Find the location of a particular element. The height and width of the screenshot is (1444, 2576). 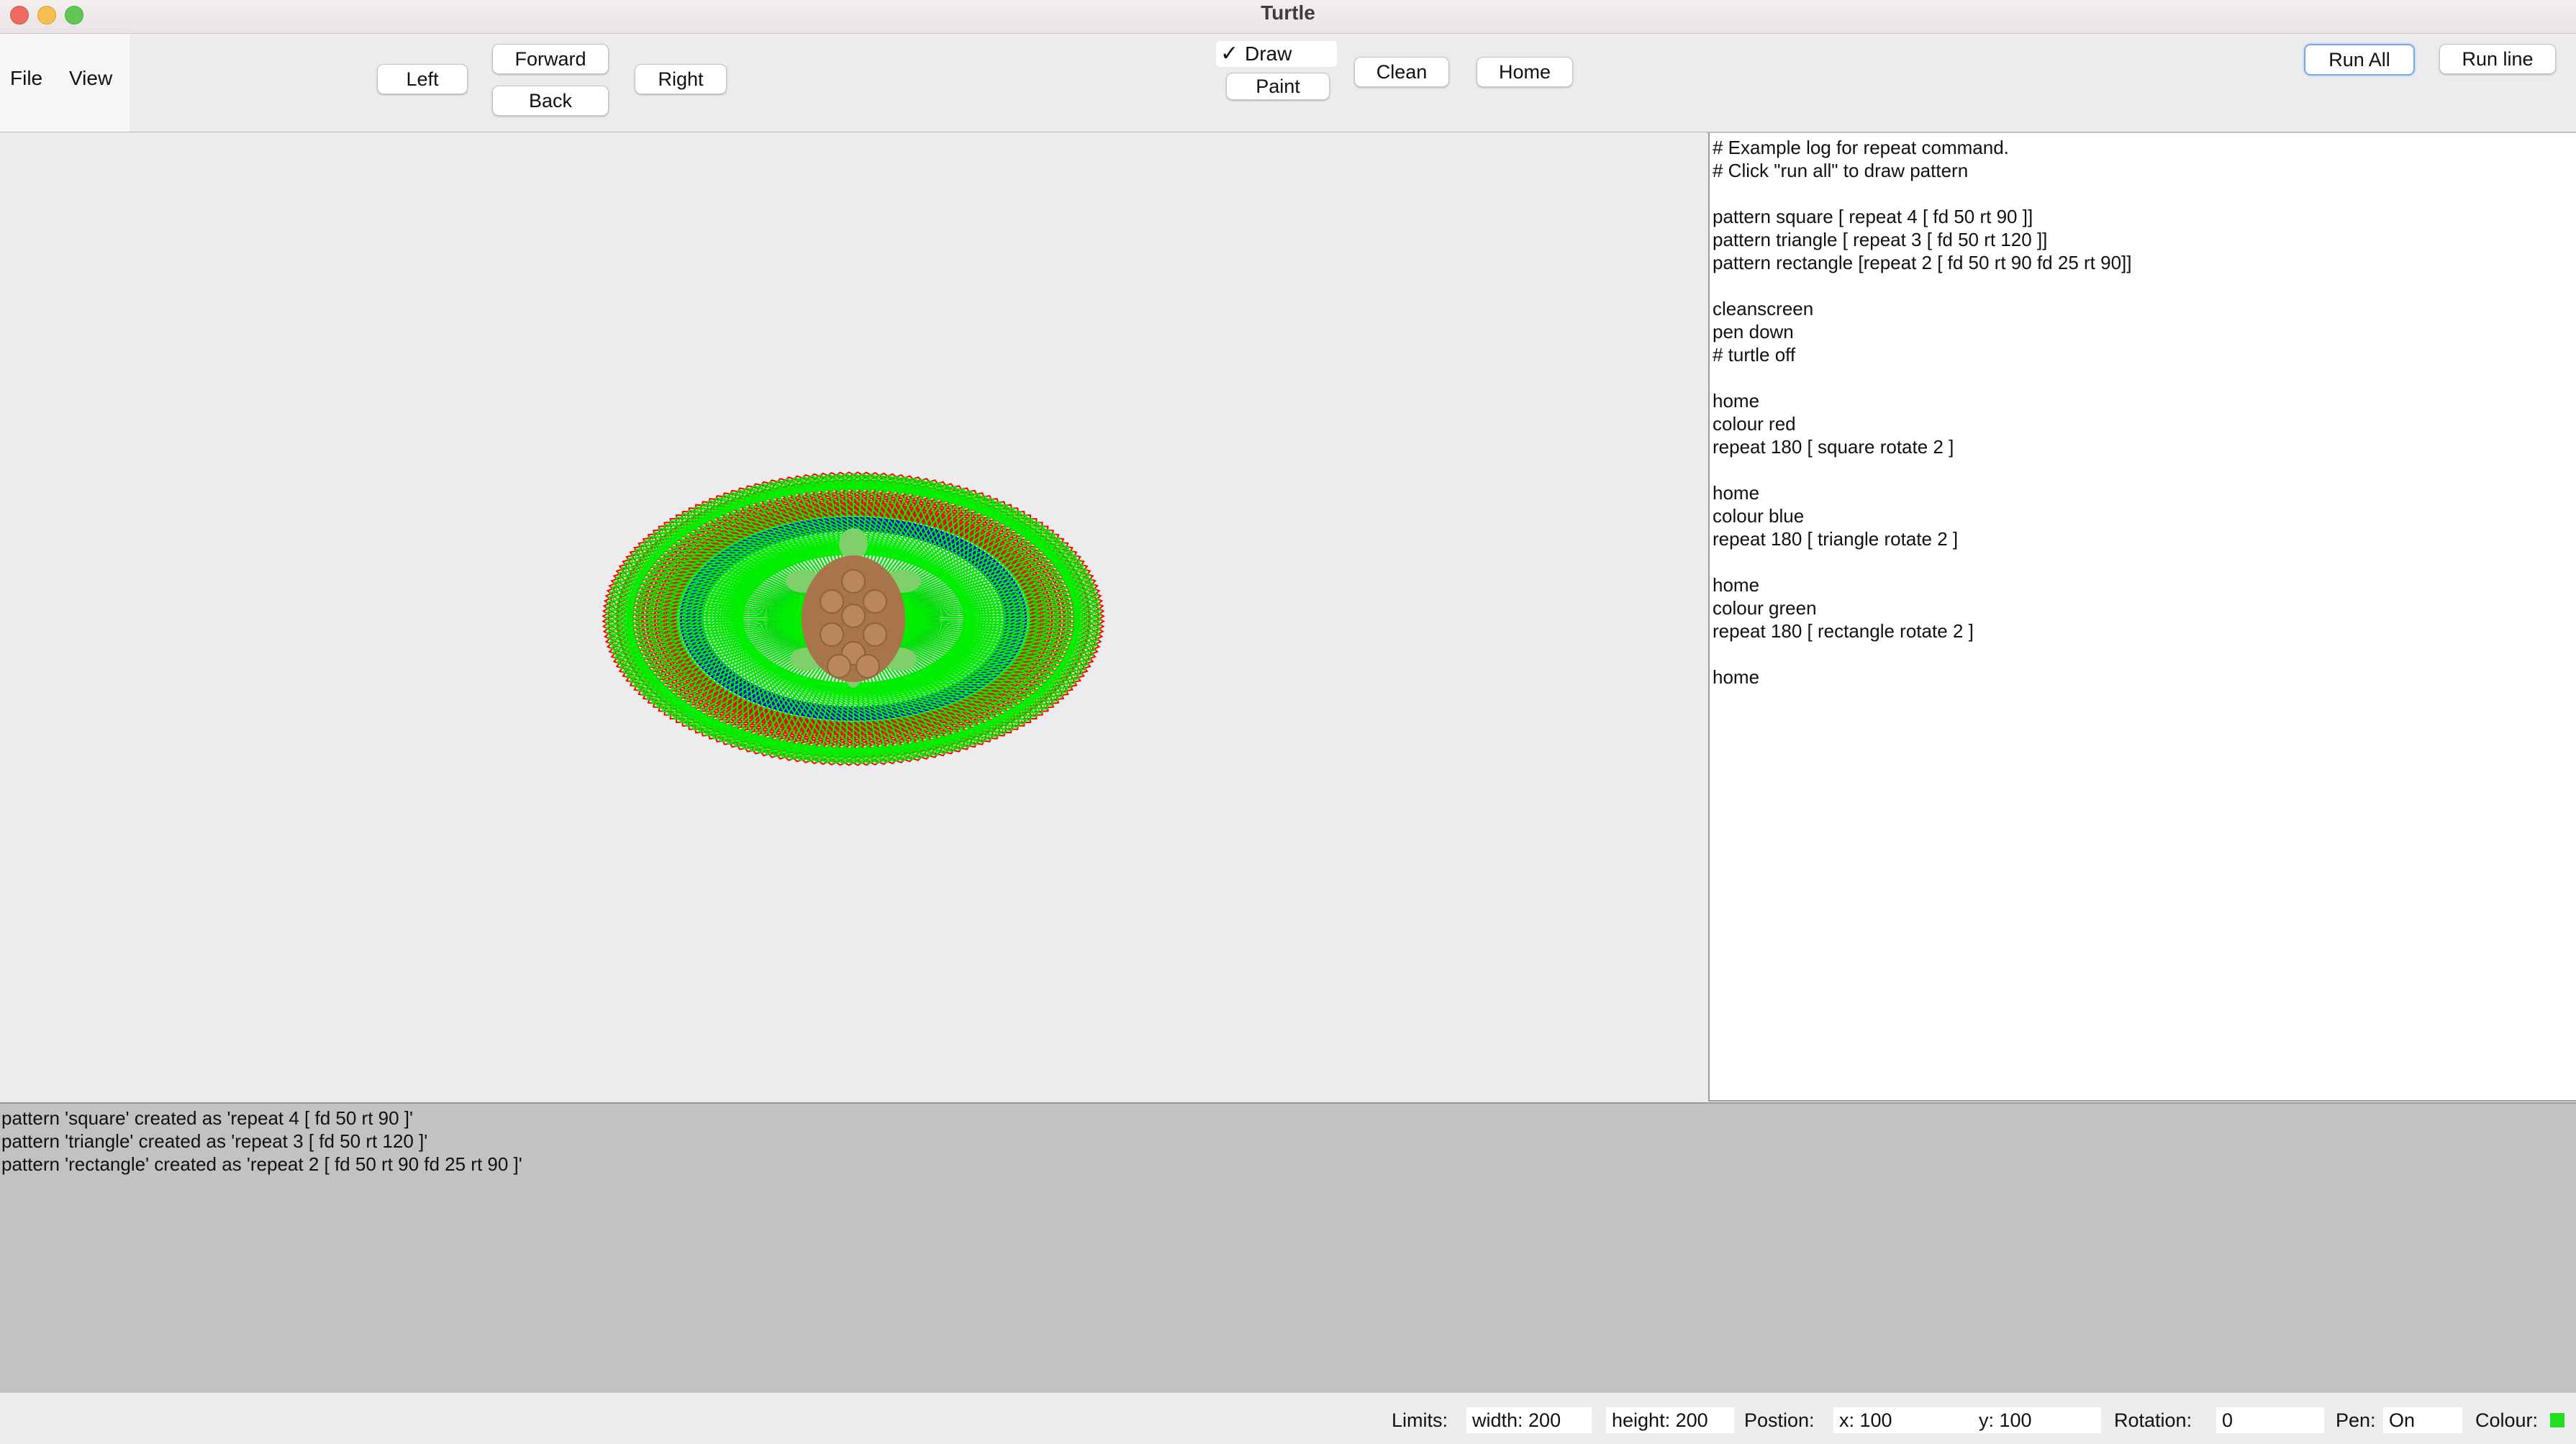

limits-label: Limits: is located at coordinates (1420, 1420).